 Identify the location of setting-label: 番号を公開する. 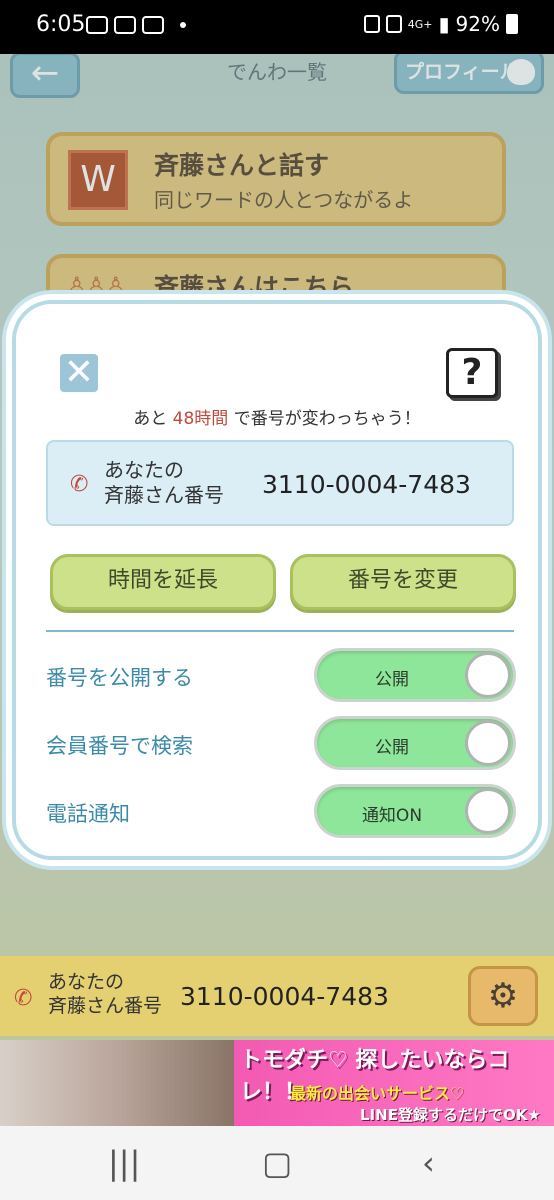
(119, 678).